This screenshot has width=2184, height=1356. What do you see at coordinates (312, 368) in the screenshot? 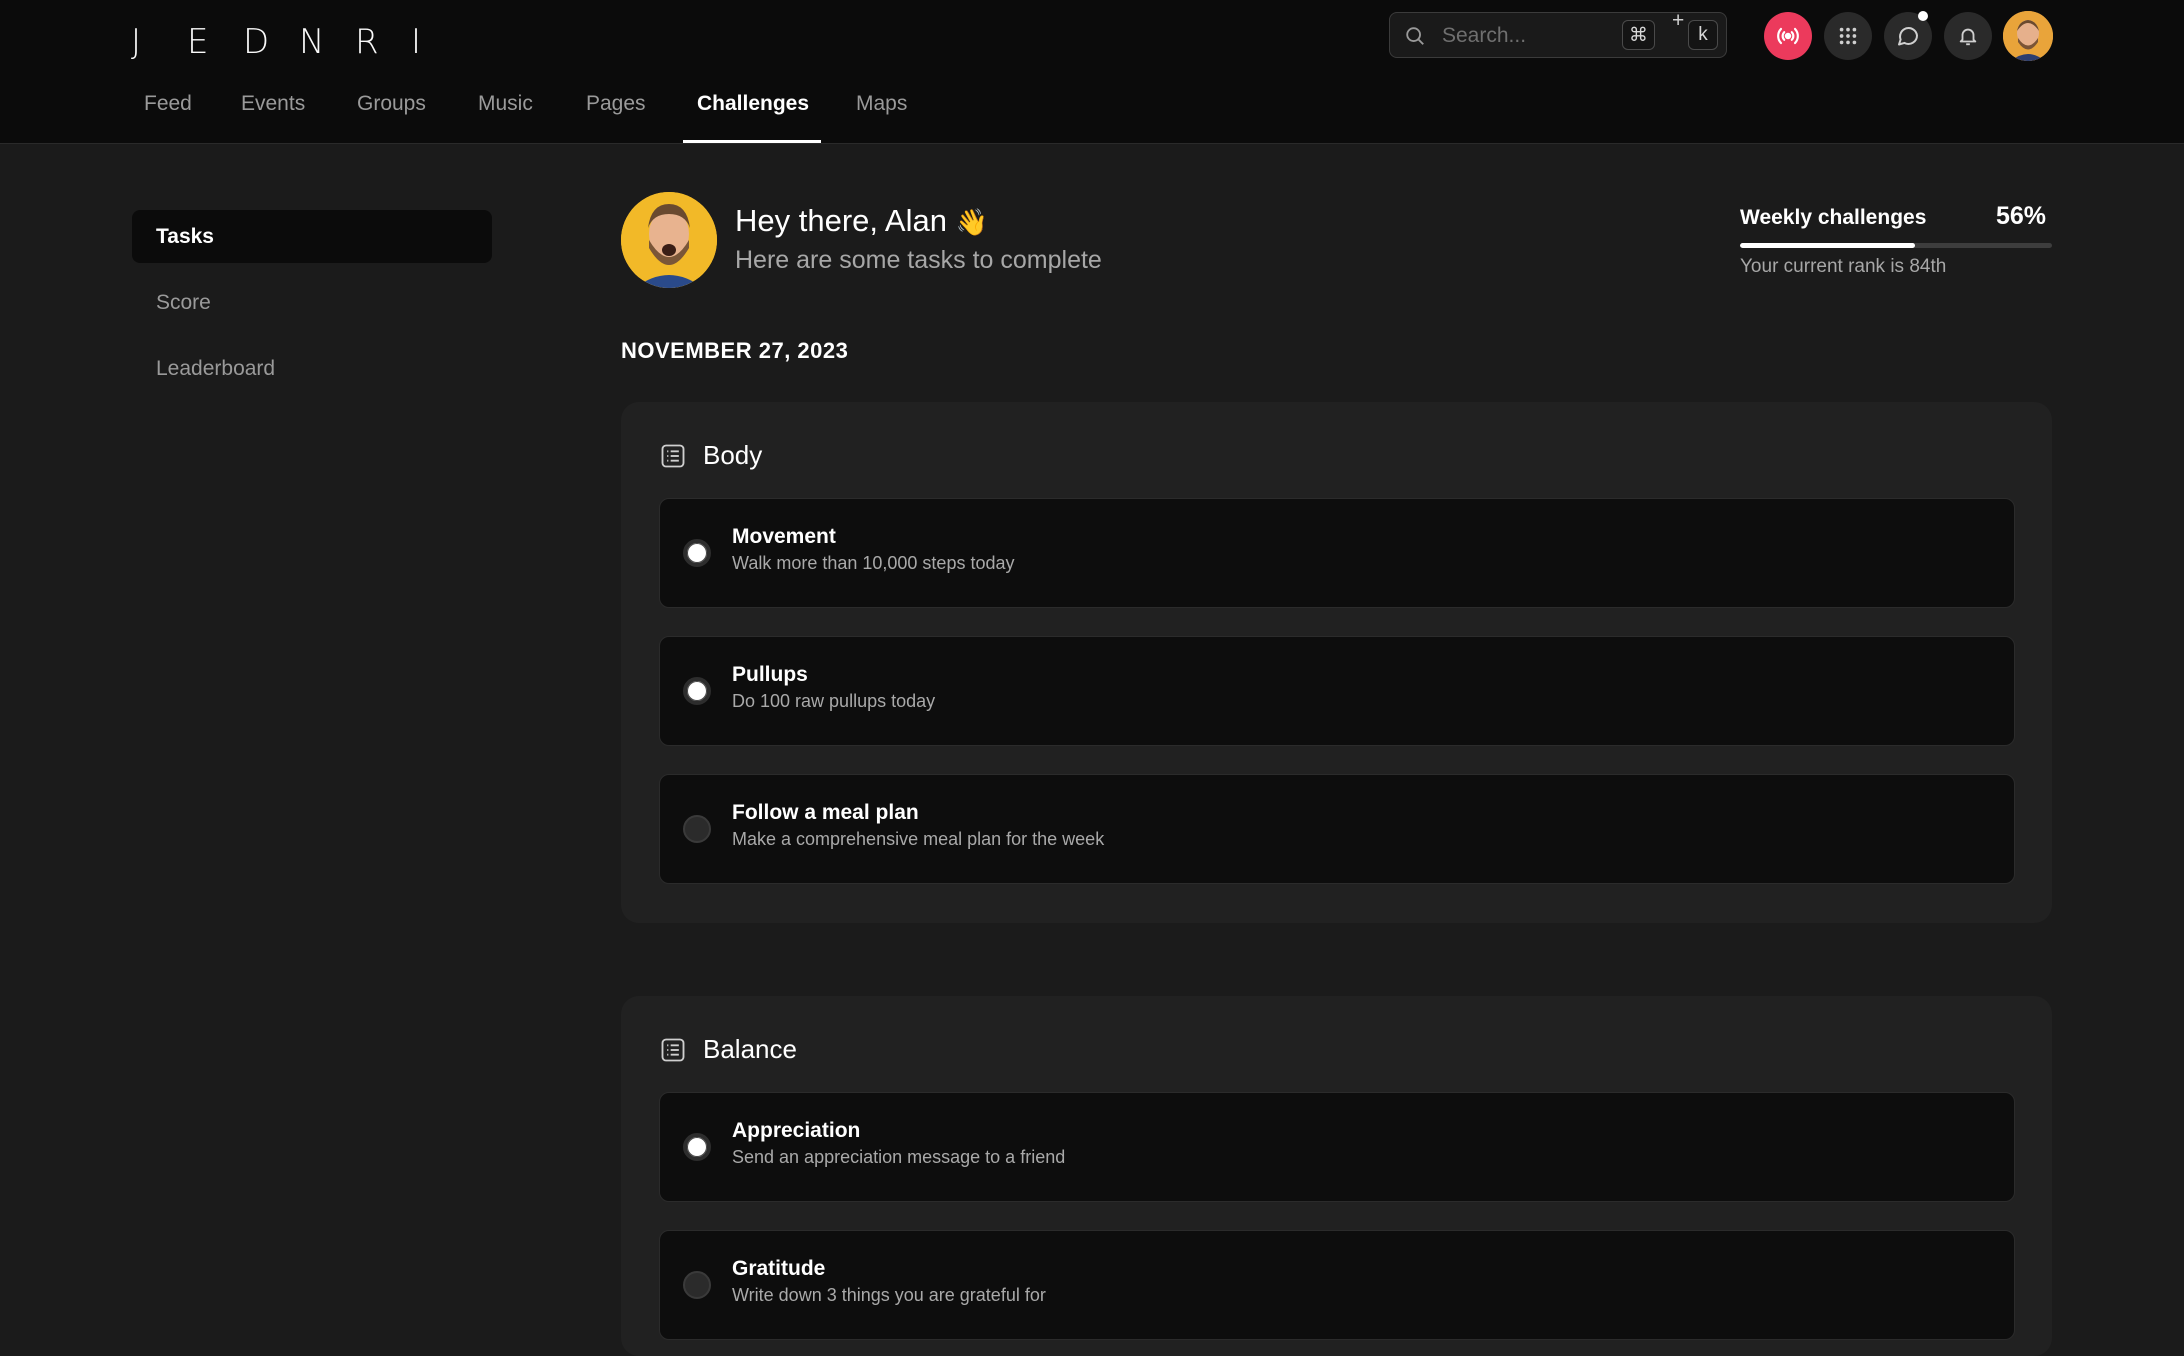
I see `sidebar-item-leaderboard: Leaderboard` at bounding box center [312, 368].